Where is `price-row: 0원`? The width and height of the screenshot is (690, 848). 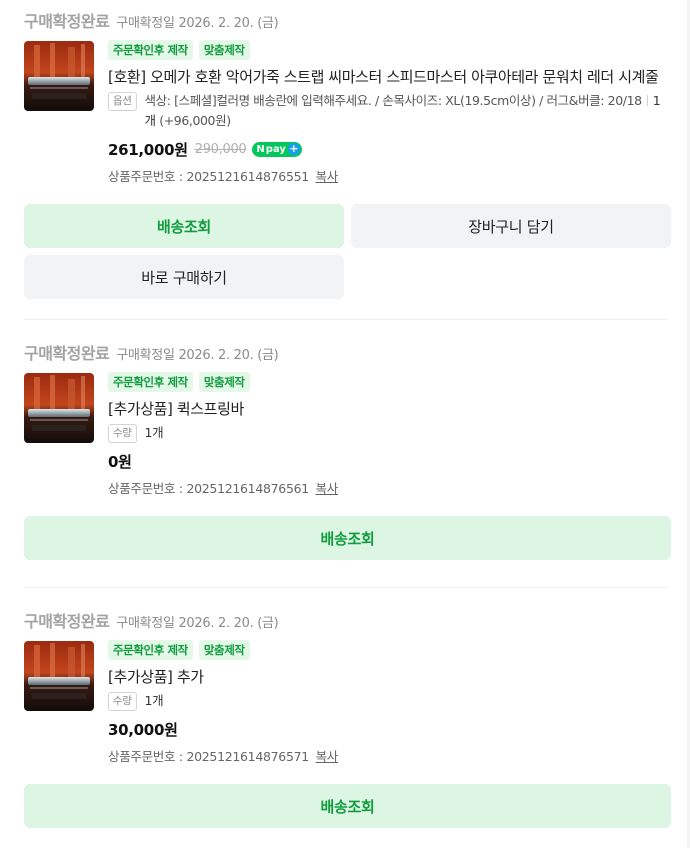
price-row: 0원 is located at coordinates (389, 461).